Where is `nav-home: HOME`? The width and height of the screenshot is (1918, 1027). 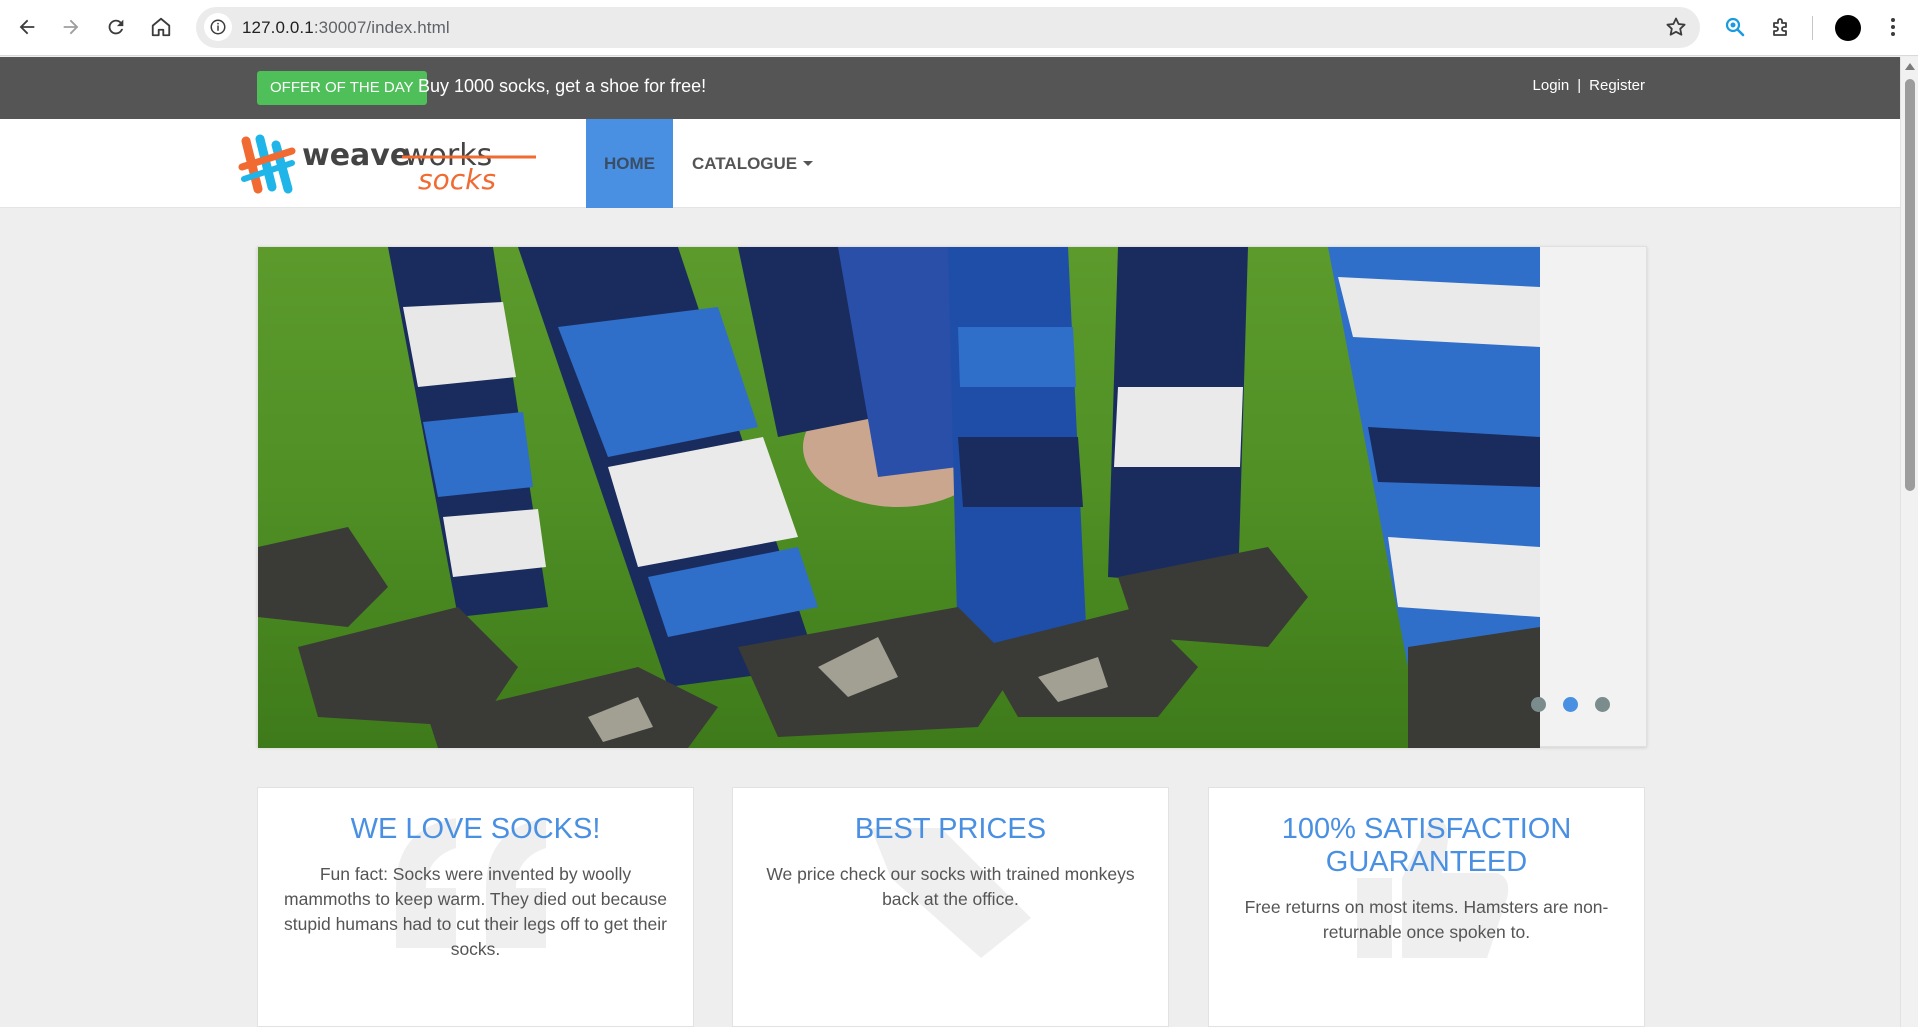 nav-home: HOME is located at coordinates (629, 163).